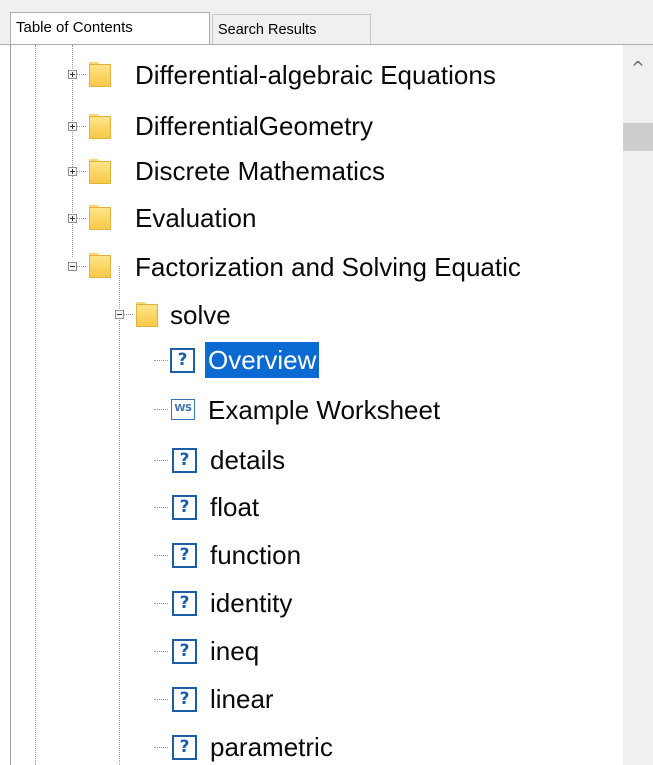  Describe the element at coordinates (234, 507) in the screenshot. I see `tree-node-float: float` at that location.